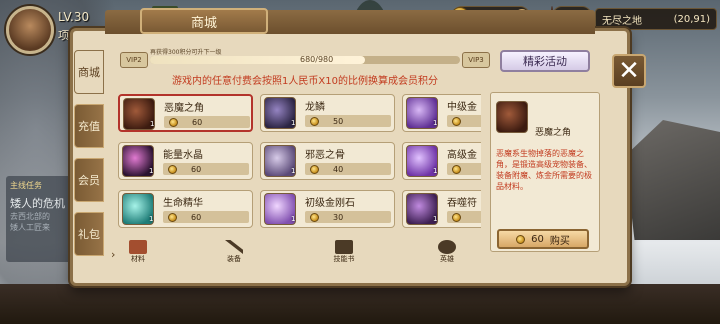 The height and width of the screenshot is (324, 720). Describe the element at coordinates (30, 30) in the screenshot. I see `player-avatar` at that location.